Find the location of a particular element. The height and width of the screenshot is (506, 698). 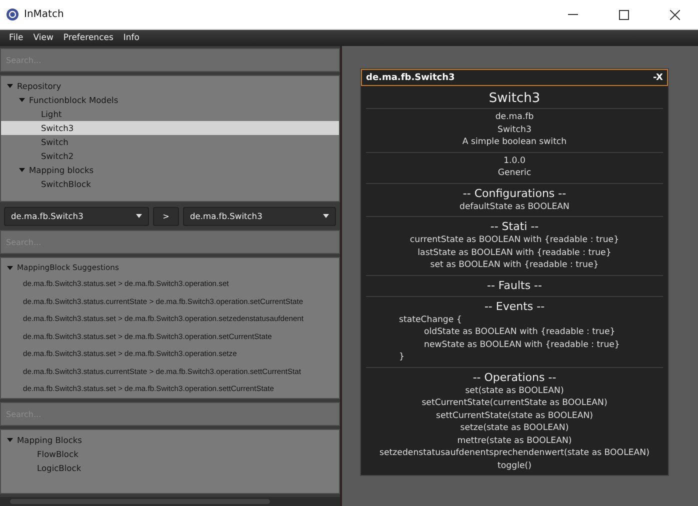

minimize-icon is located at coordinates (573, 14).